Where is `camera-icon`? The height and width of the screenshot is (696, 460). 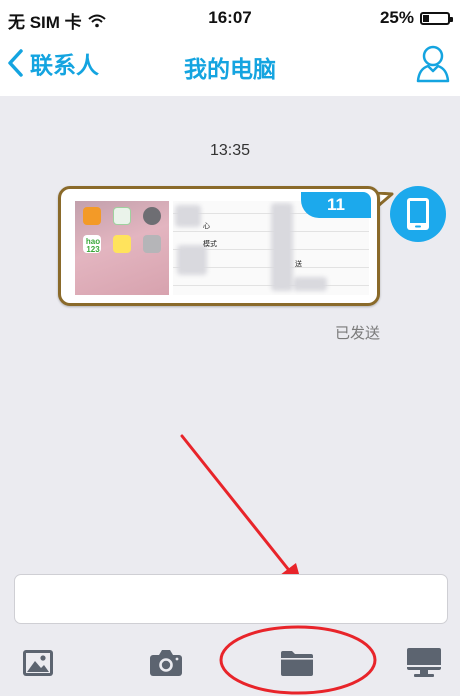 camera-icon is located at coordinates (166, 663).